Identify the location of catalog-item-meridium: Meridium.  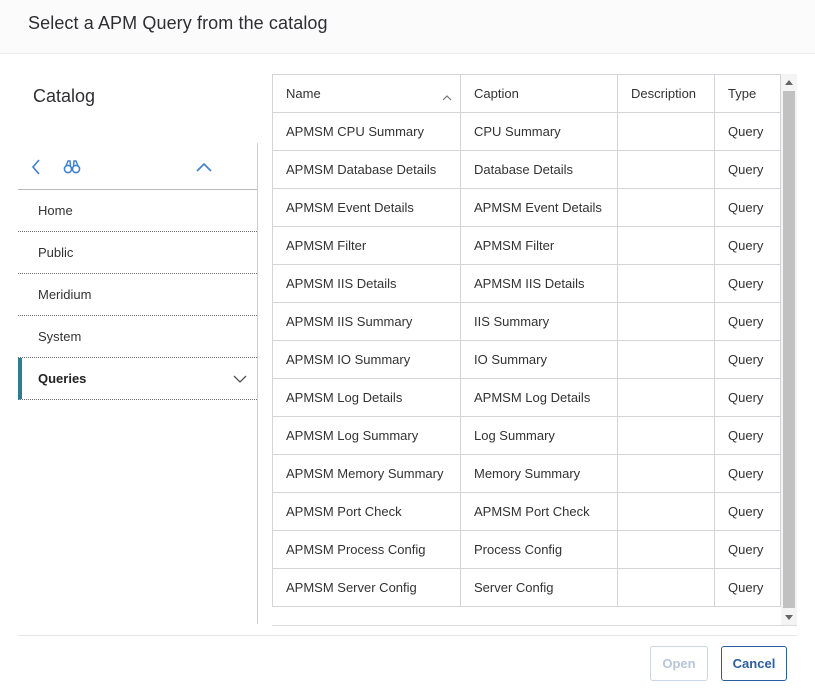
(137, 295).